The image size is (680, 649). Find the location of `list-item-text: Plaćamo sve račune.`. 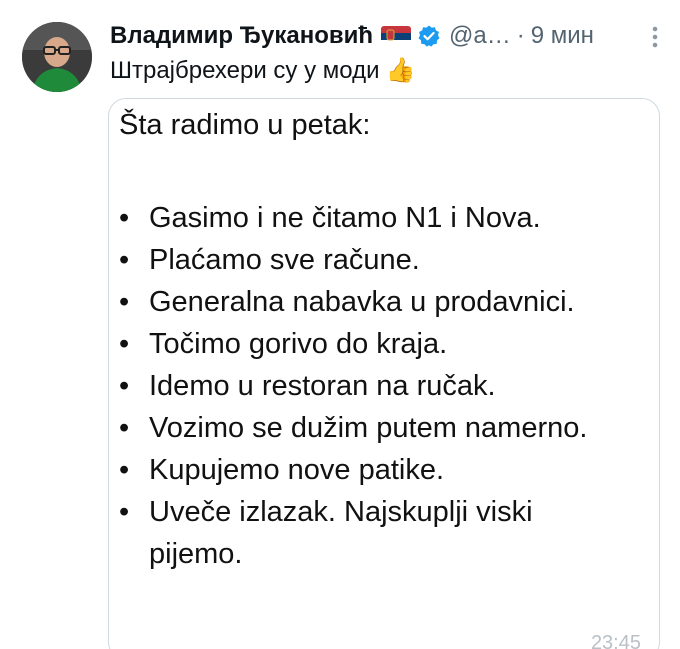

list-item-text: Plaćamo sve račune. is located at coordinates (284, 260).